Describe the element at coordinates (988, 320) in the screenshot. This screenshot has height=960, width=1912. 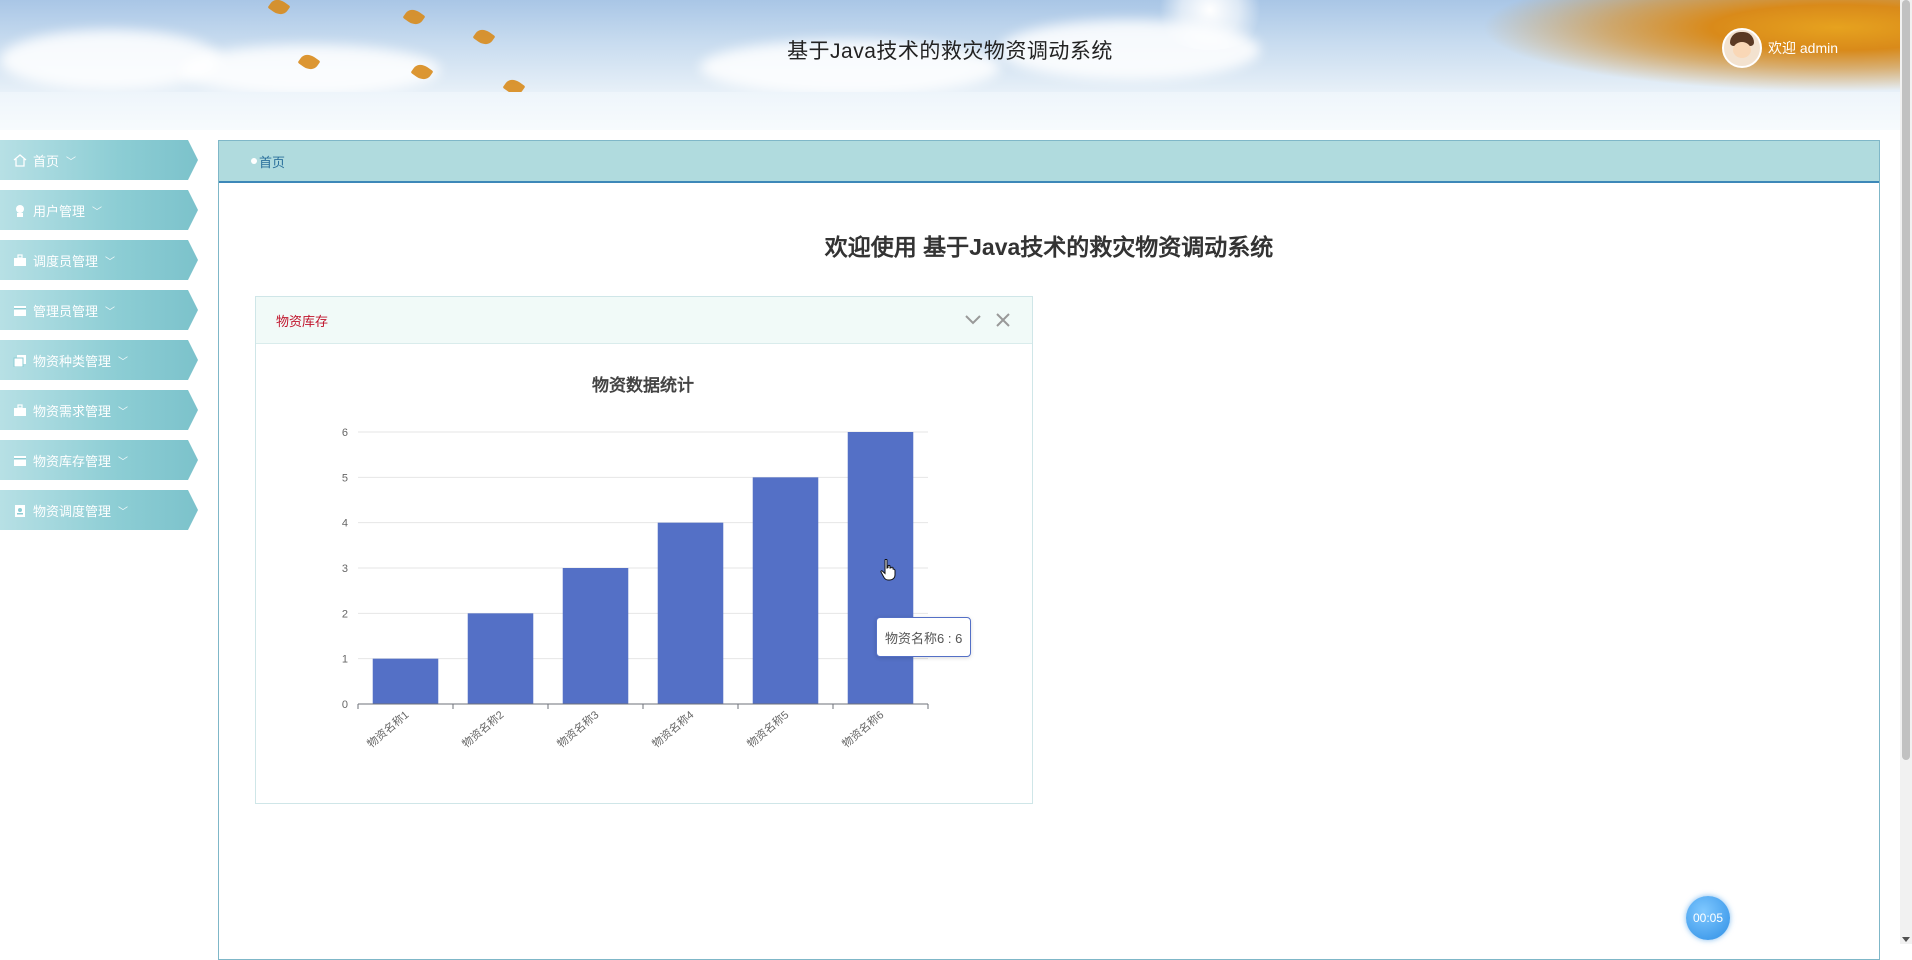
I see `card-tools` at that location.